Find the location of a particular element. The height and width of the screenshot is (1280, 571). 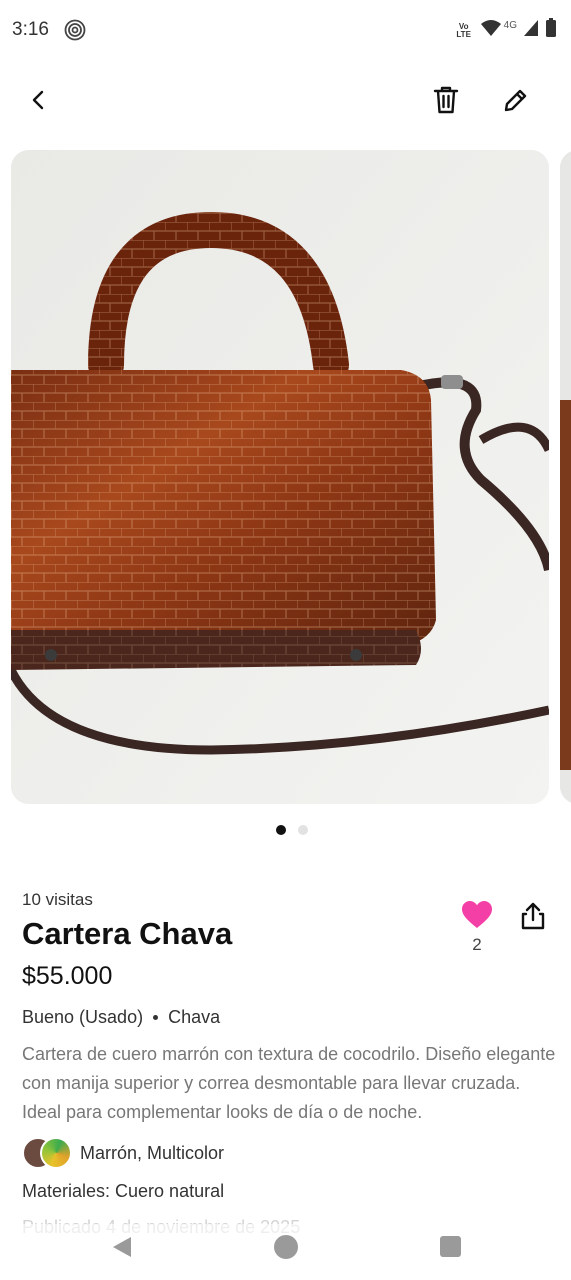

colors-row: Marrón, Multicolor is located at coordinates (123, 1153).